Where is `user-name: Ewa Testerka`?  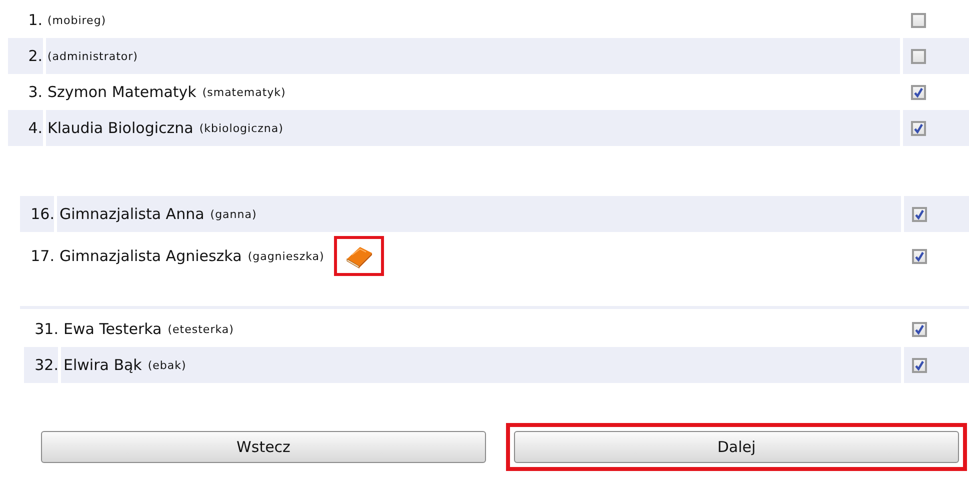
user-name: Ewa Testerka is located at coordinates (112, 329).